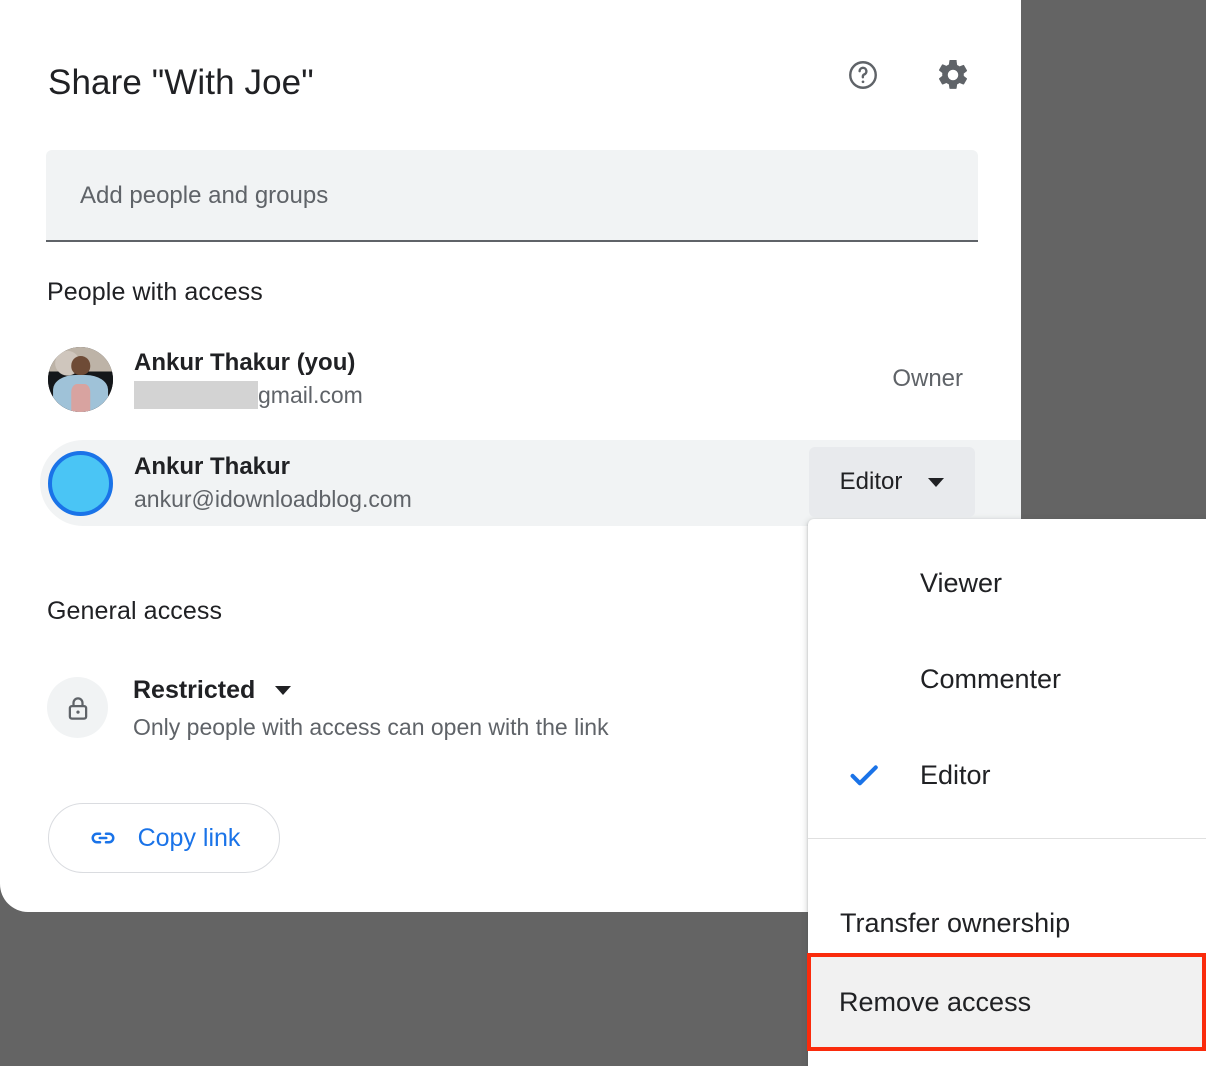 The height and width of the screenshot is (1066, 1206). I want to click on person-info: Ankur Thakur (you) gmail.com, so click(513, 379).